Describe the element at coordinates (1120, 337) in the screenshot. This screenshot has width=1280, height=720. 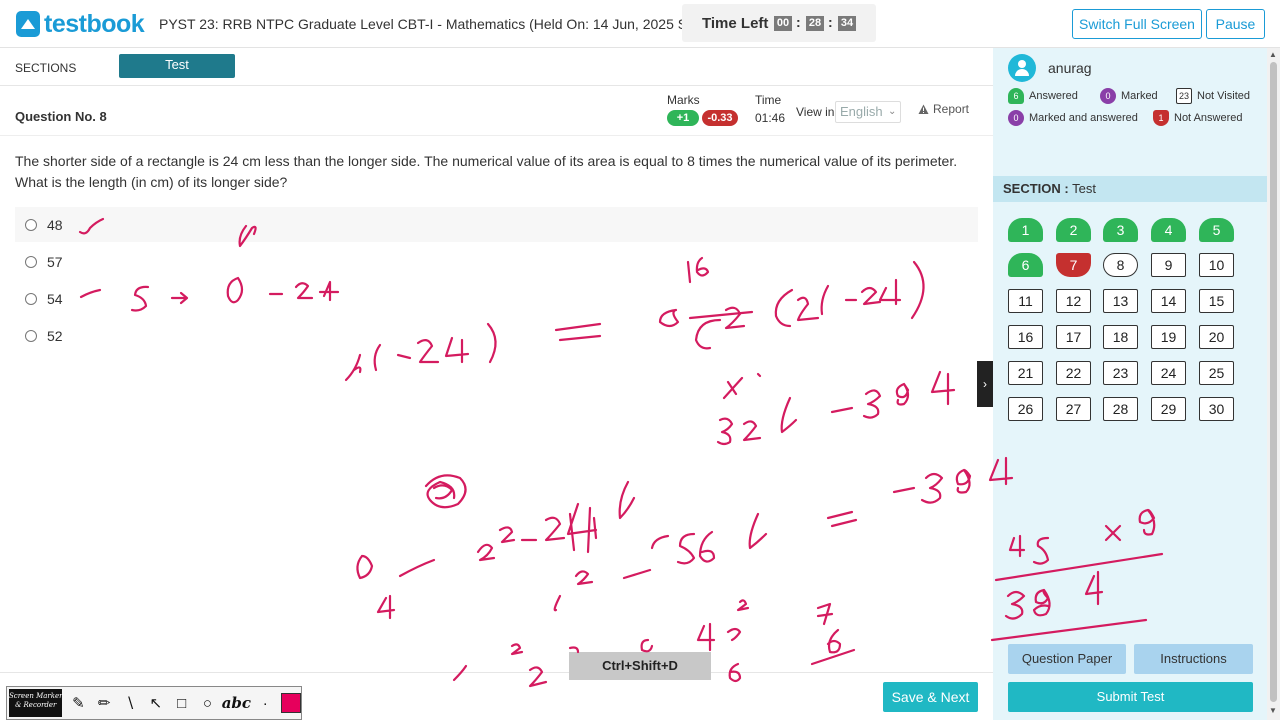
I see `question-palette-button: 18` at that location.